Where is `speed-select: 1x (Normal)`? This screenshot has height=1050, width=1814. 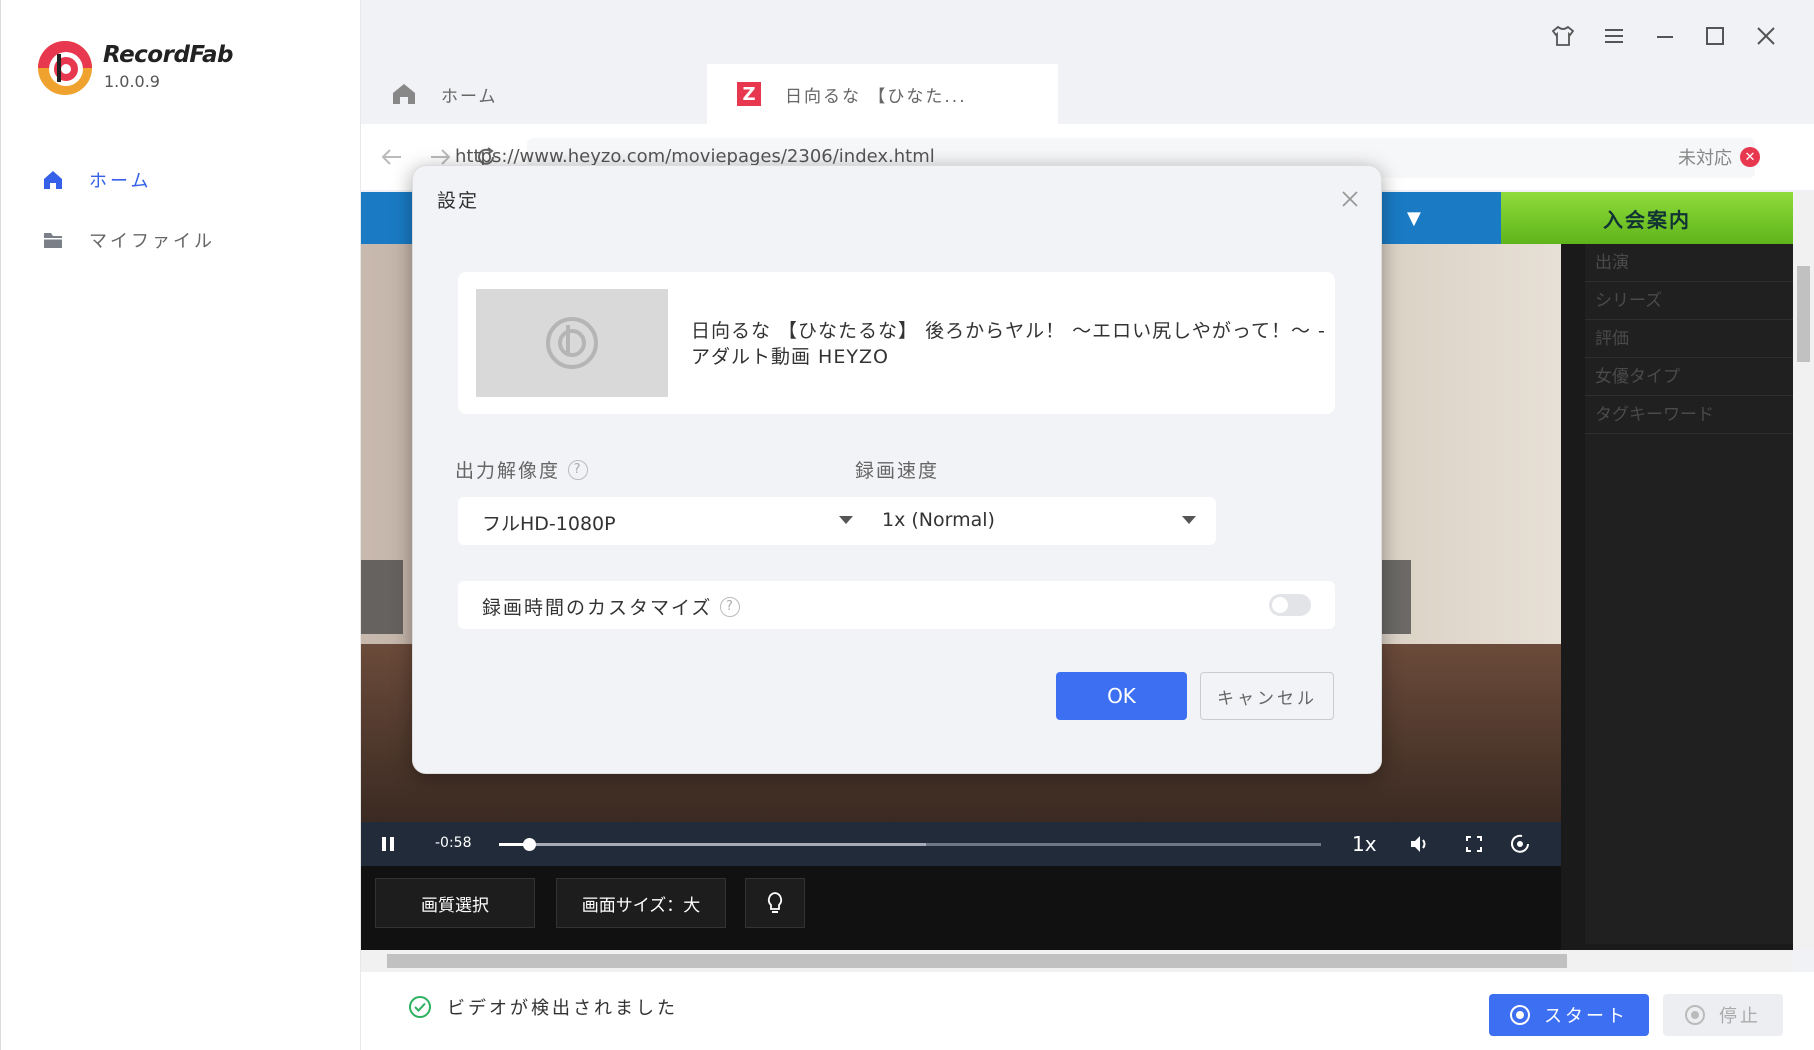
speed-select: 1x (Normal) is located at coordinates (1037, 521).